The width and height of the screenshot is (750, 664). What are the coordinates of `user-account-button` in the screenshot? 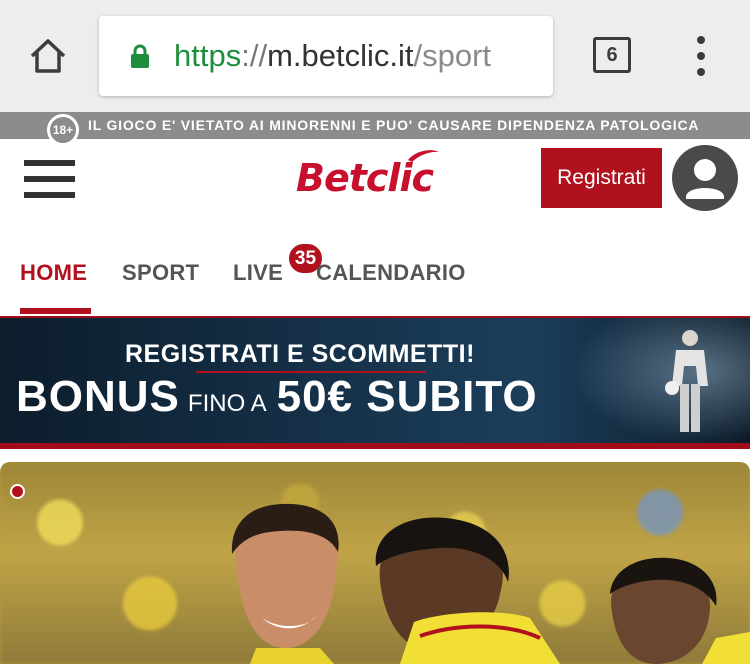 It's located at (705, 178).